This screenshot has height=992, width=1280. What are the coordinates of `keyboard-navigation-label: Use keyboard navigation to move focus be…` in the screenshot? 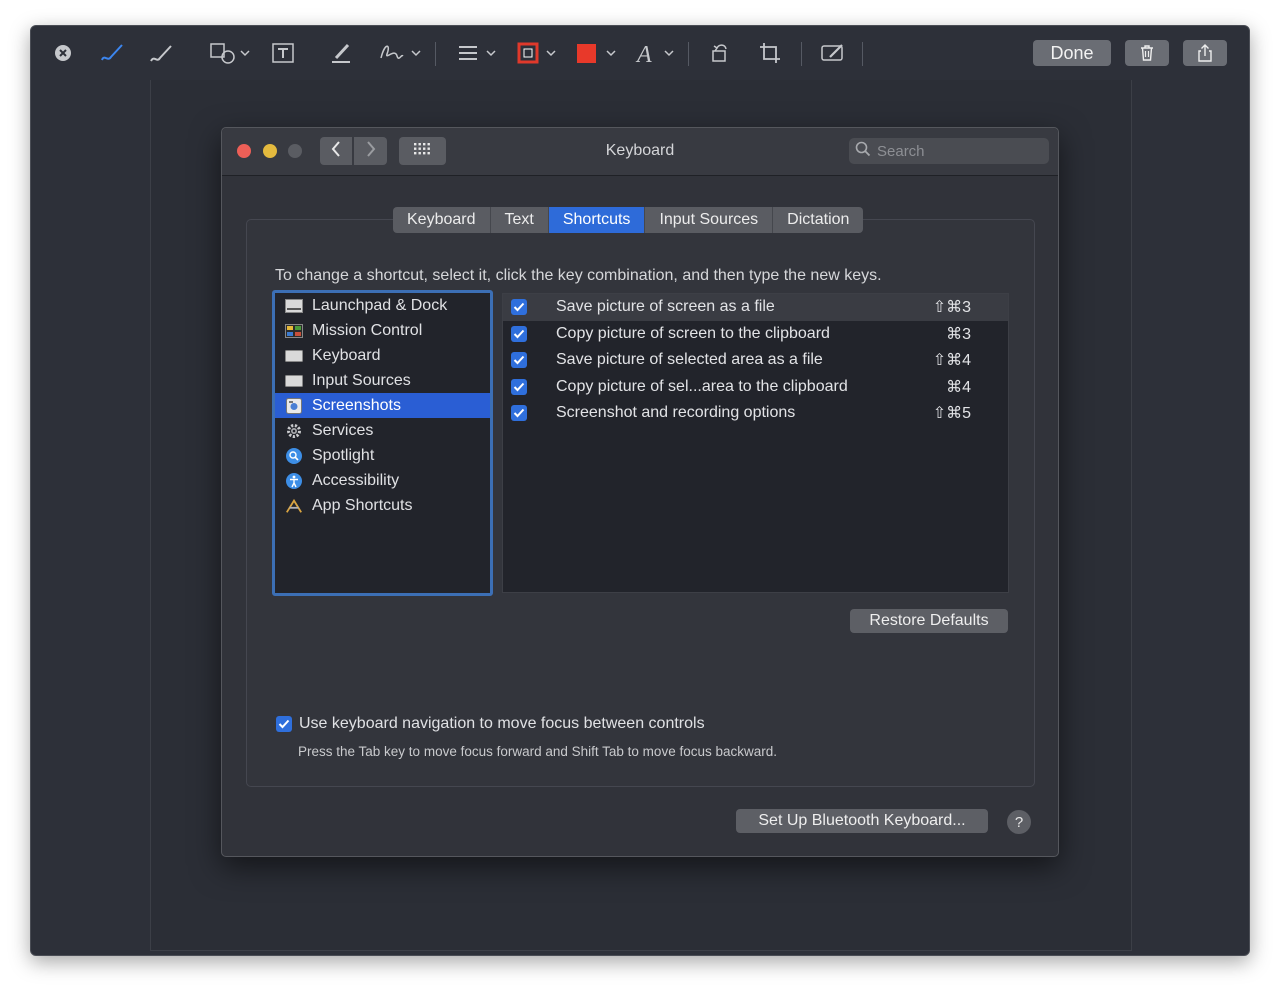 It's located at (502, 723).